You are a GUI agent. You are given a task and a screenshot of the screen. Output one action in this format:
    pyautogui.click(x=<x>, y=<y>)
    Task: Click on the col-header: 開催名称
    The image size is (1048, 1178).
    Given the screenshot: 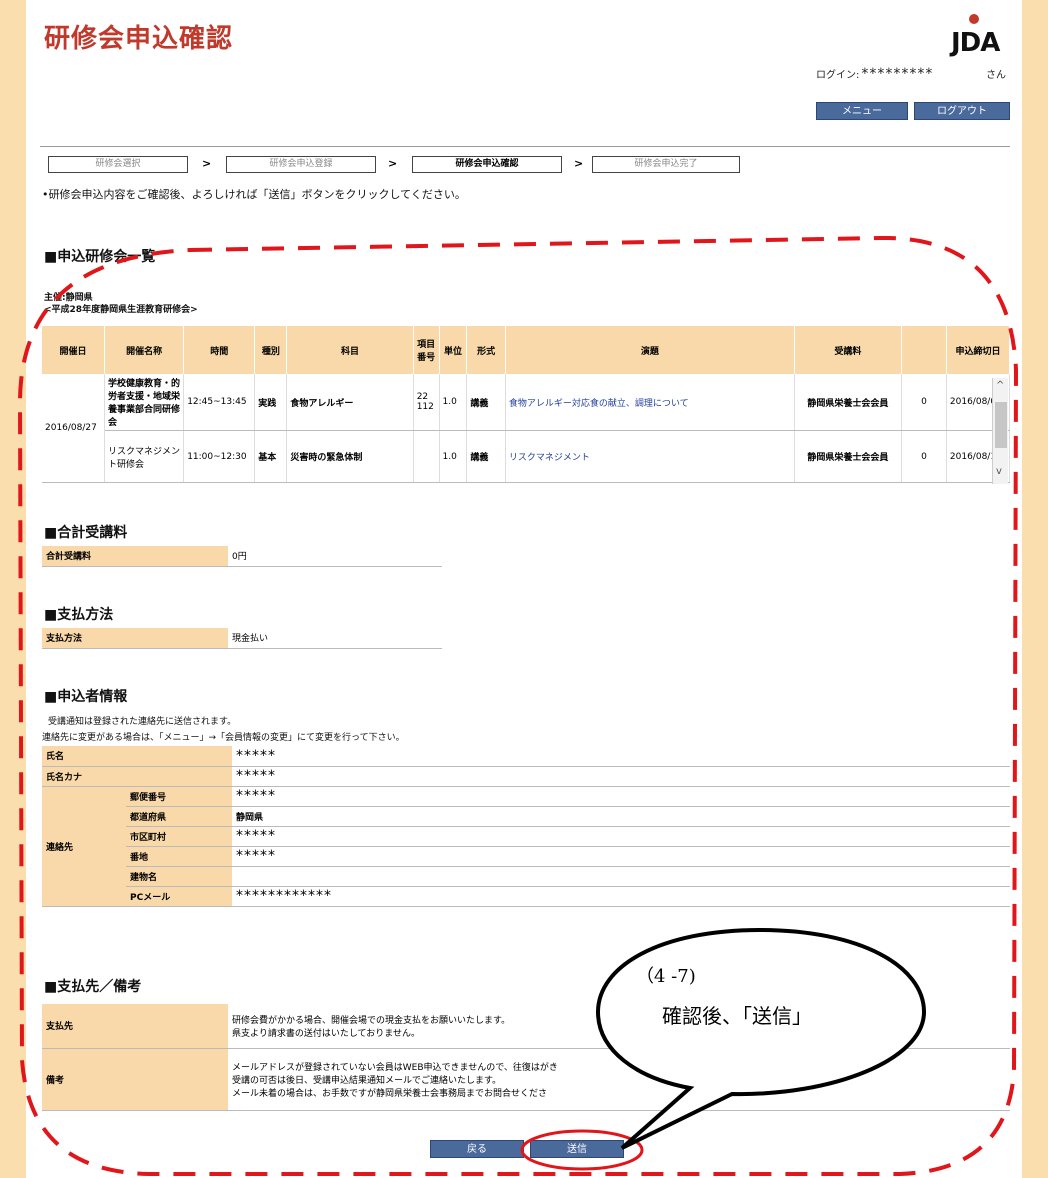 What is the action you would take?
    pyautogui.click(x=144, y=350)
    